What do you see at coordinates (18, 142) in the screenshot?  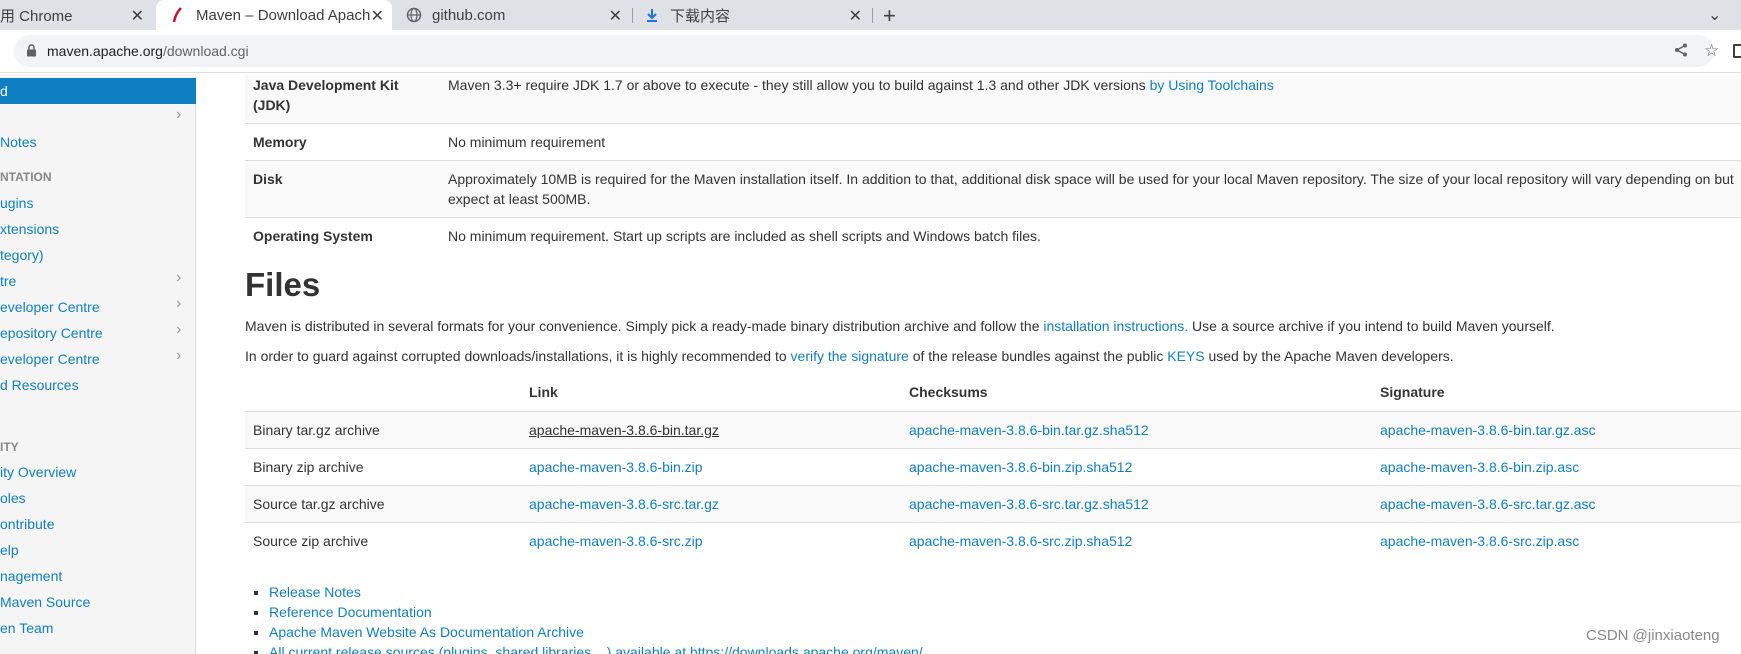 I see `sidebar-item: Notes` at bounding box center [18, 142].